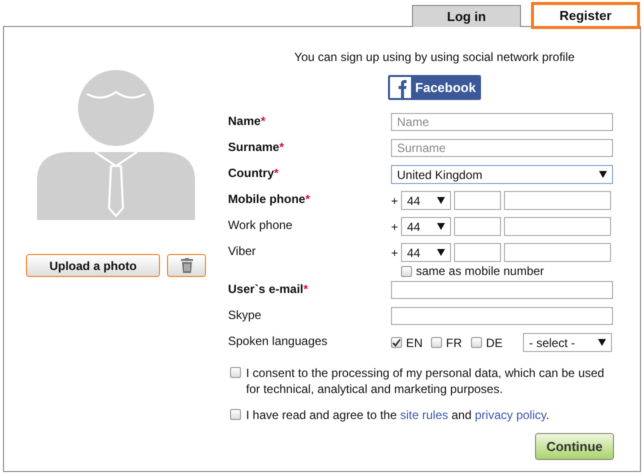  I want to click on link: privacy policy, so click(510, 415).